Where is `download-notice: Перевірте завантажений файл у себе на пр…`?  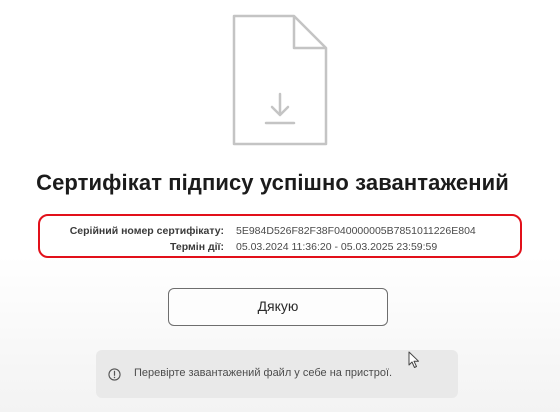
download-notice: Перевірте завантажений файл у себе на пр… is located at coordinates (277, 374).